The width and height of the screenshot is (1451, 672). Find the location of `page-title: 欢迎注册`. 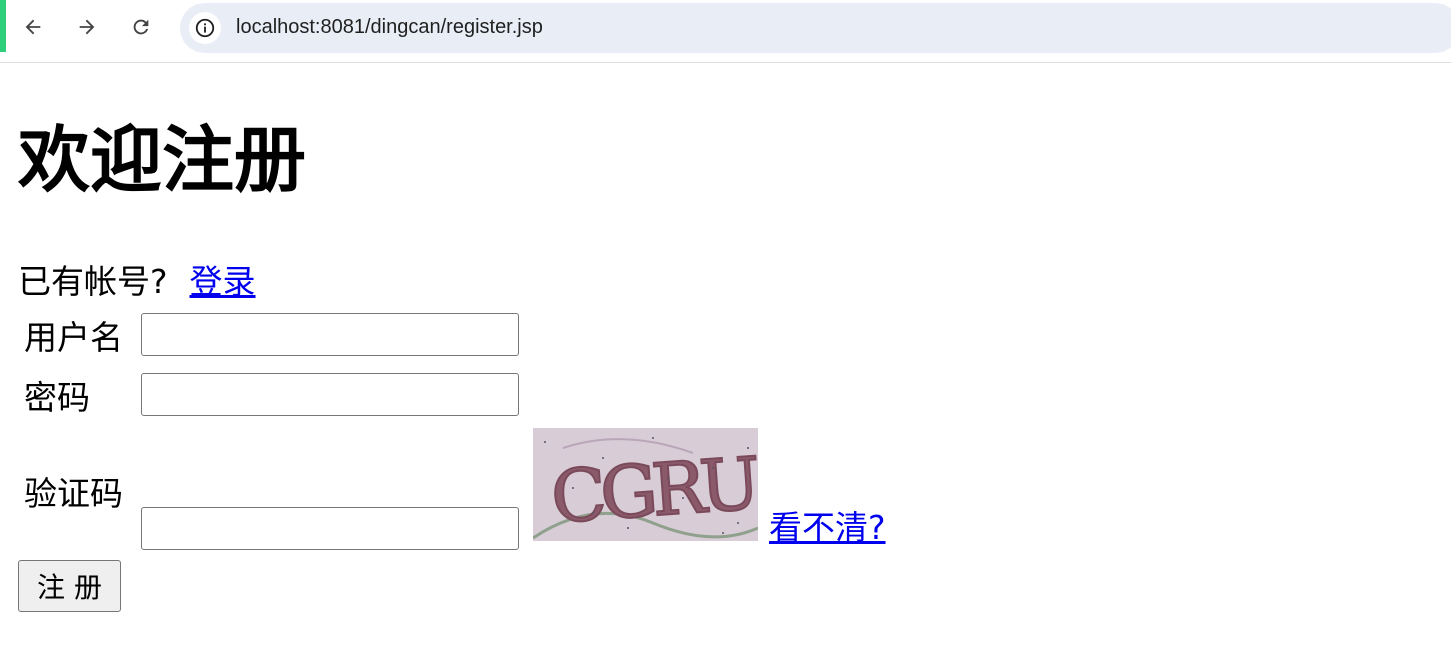

page-title: 欢迎注册 is located at coordinates (162, 160).